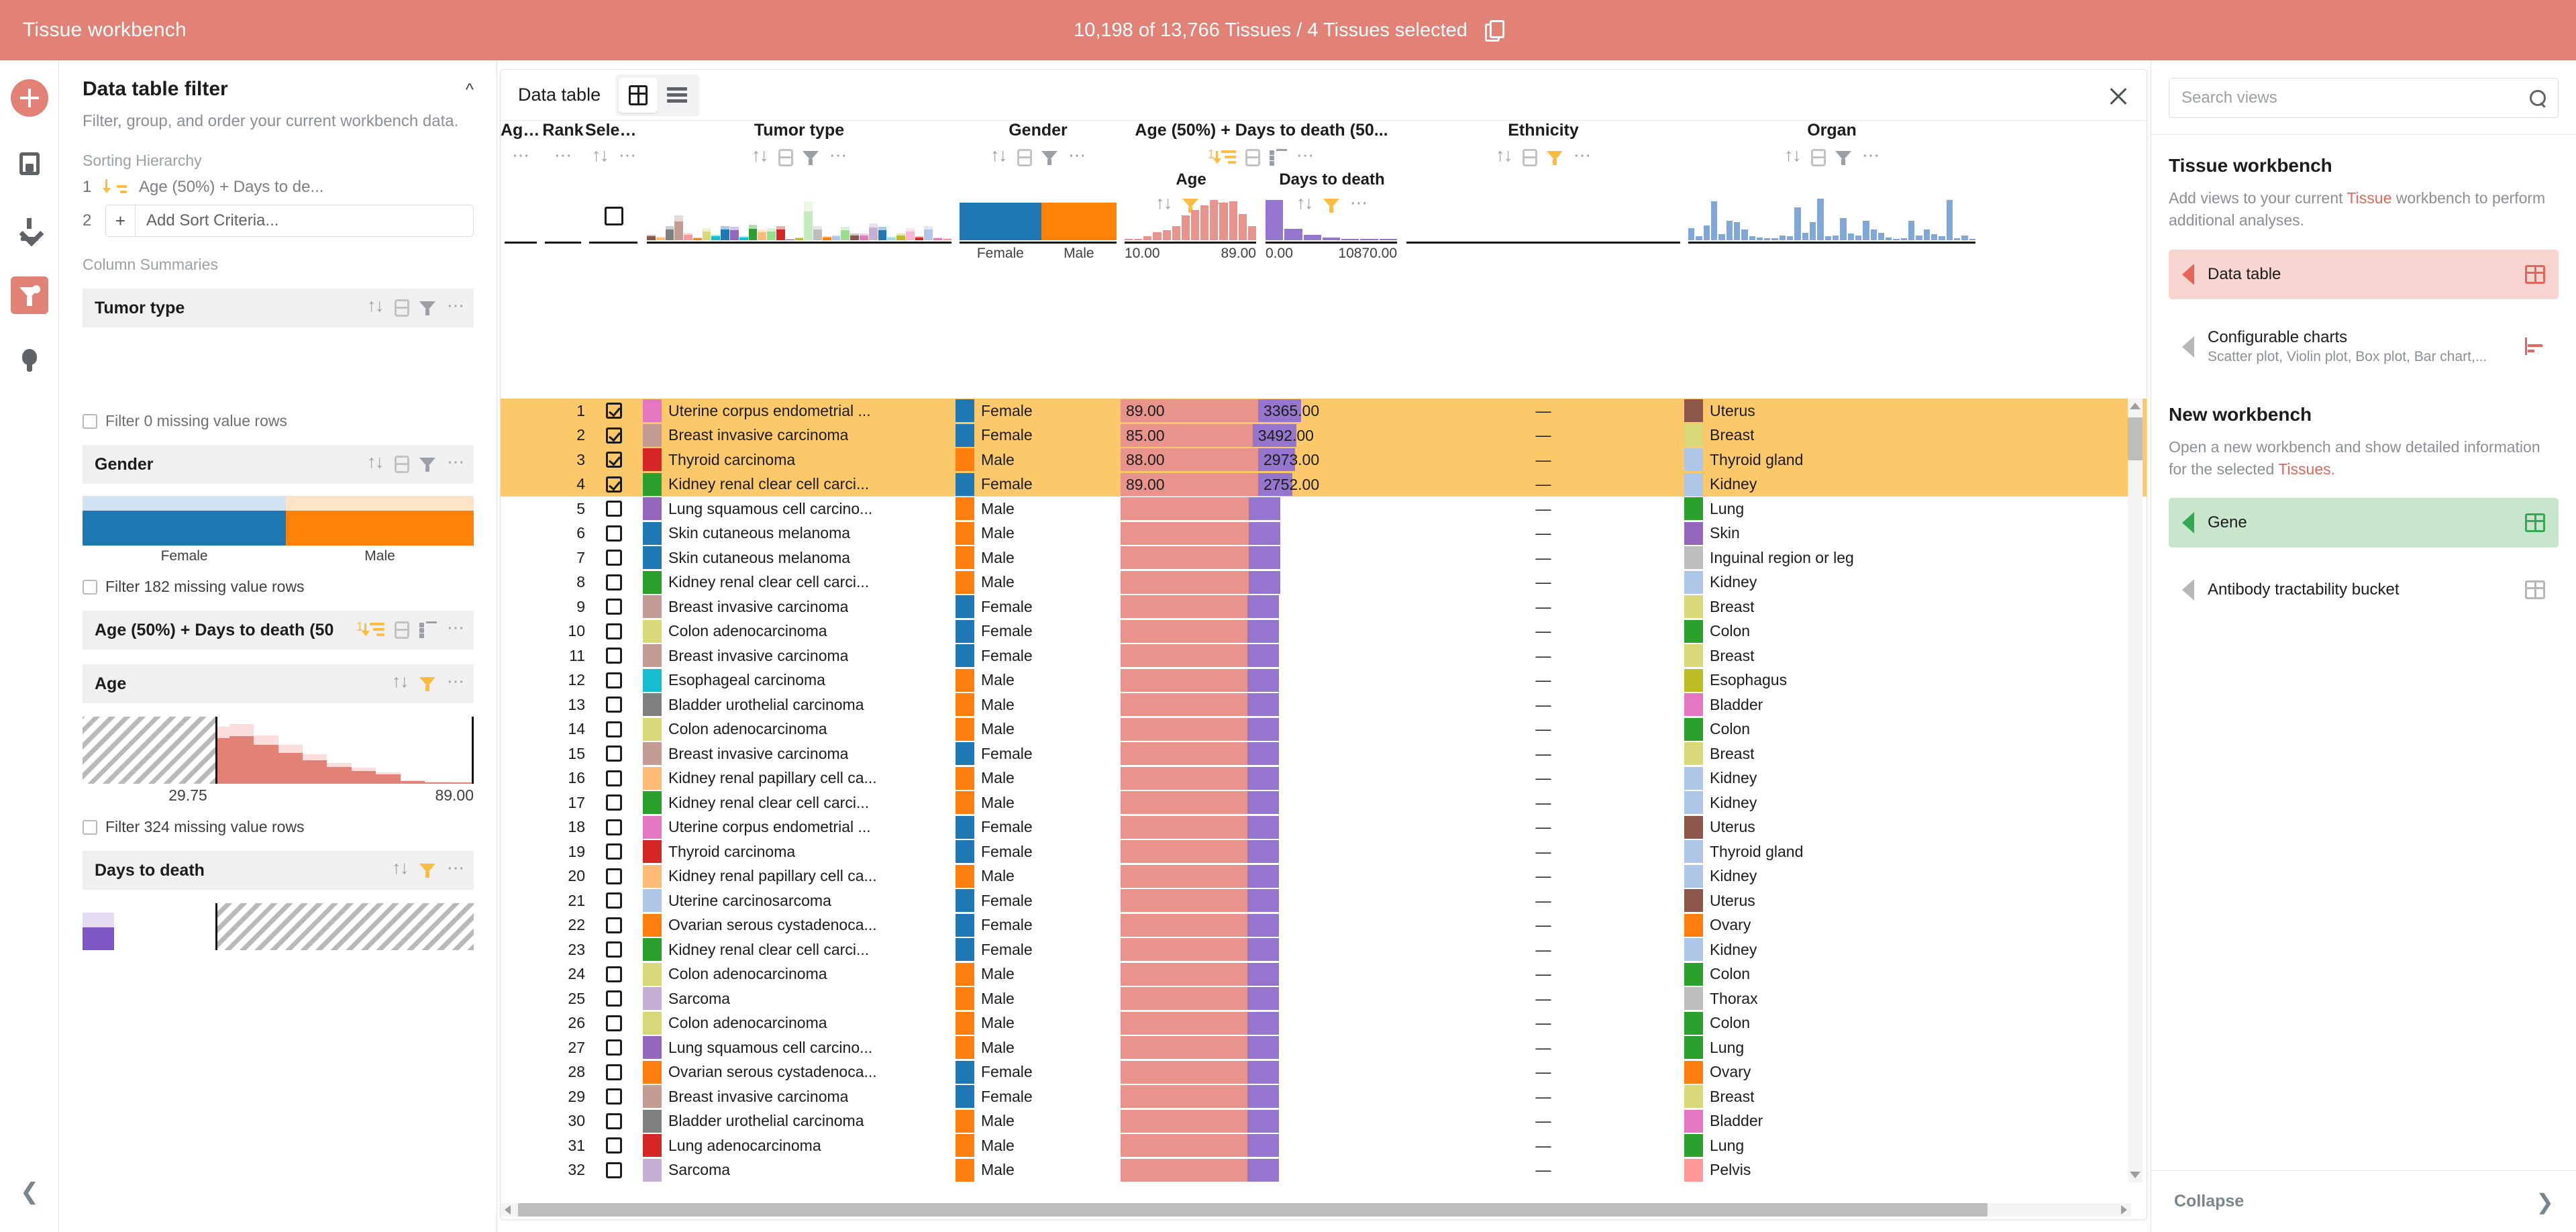 Image resolution: width=2576 pixels, height=1232 pixels. What do you see at coordinates (1324, 533) in the screenshot?
I see `table-row: 6 Skin cutaneous melanoma Male — Skin` at bounding box center [1324, 533].